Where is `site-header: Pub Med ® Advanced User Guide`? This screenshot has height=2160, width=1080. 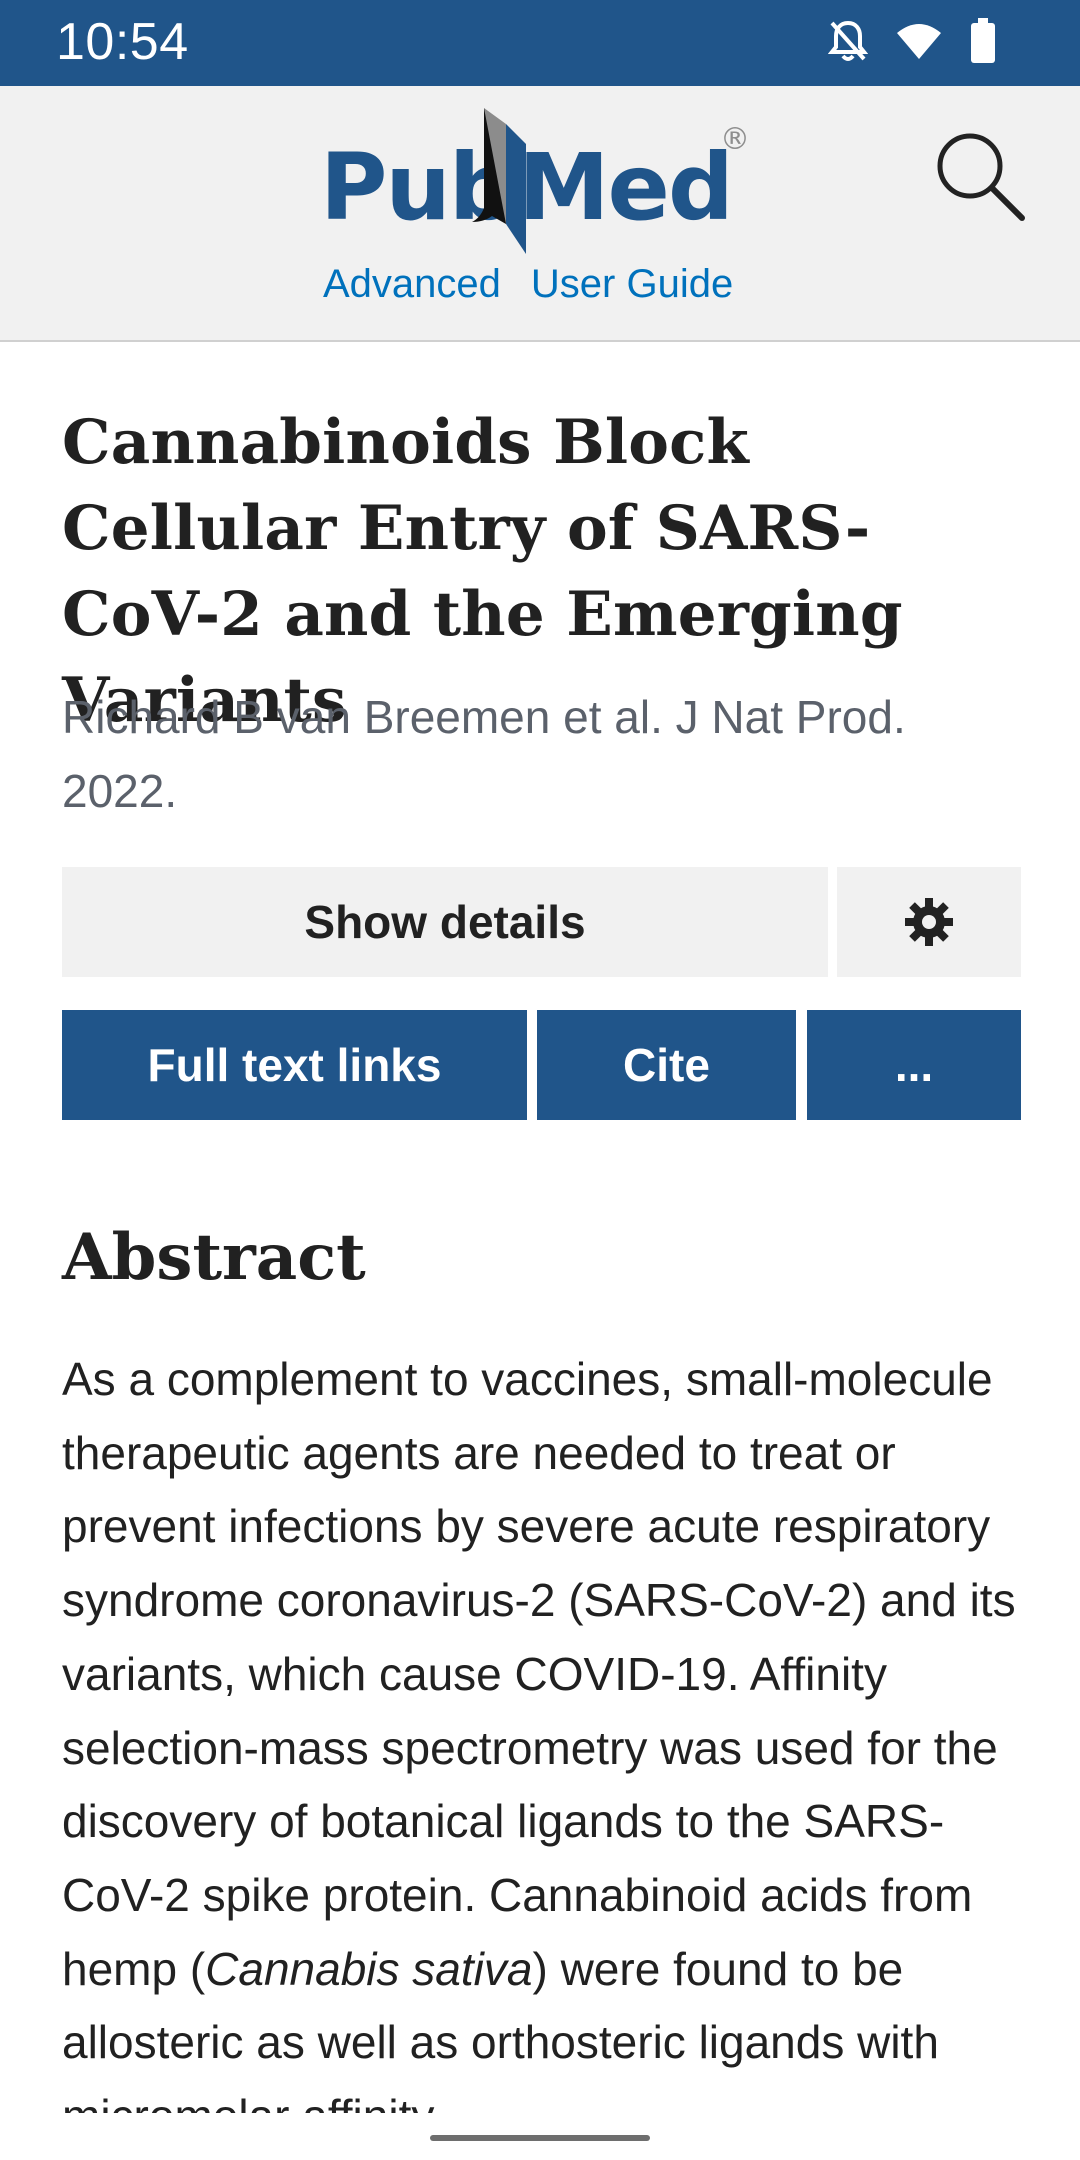 site-header: Pub Med ® Advanced User Guide is located at coordinates (540, 214).